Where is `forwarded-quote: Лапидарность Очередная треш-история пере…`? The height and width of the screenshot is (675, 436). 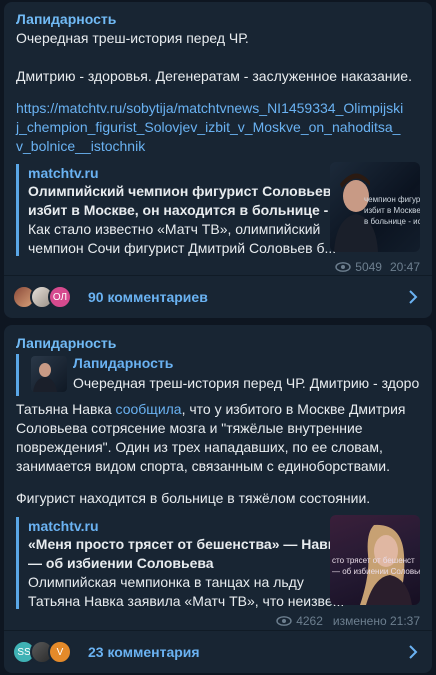 forwarded-quote: Лапидарность Очередная треш-история пере… is located at coordinates (218, 375).